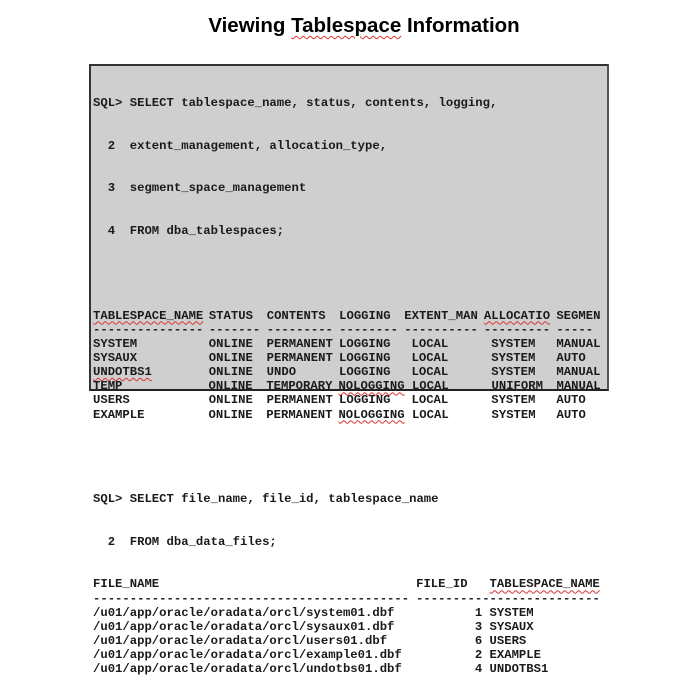 Image resolution: width=700 pixels, height=691 pixels. I want to click on table-cell: /u01/app/oracle/oradata/orcl/users01.dbf, so click(240, 640).